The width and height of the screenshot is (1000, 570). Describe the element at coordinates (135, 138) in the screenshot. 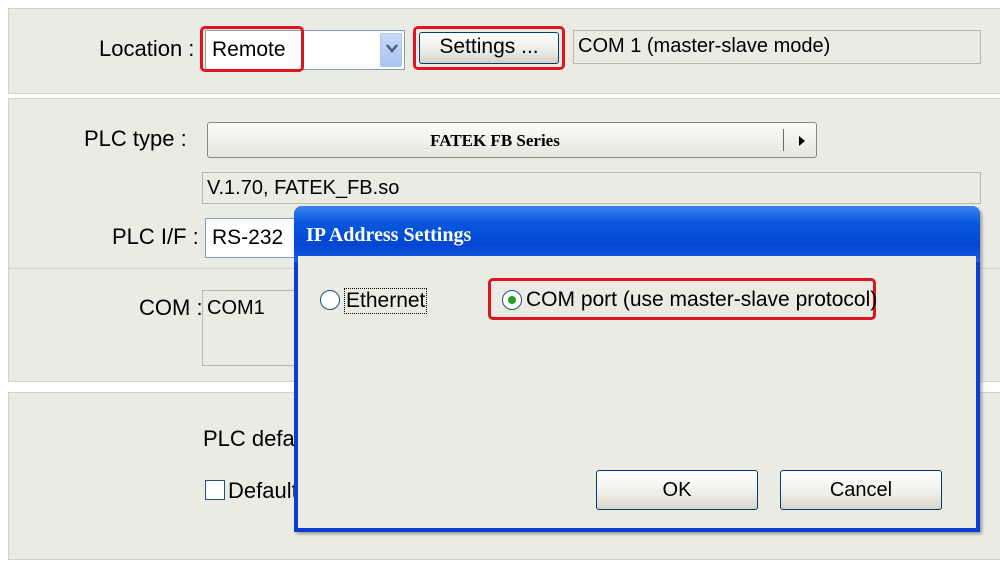

I see `plc-type-label: PLC type :` at that location.